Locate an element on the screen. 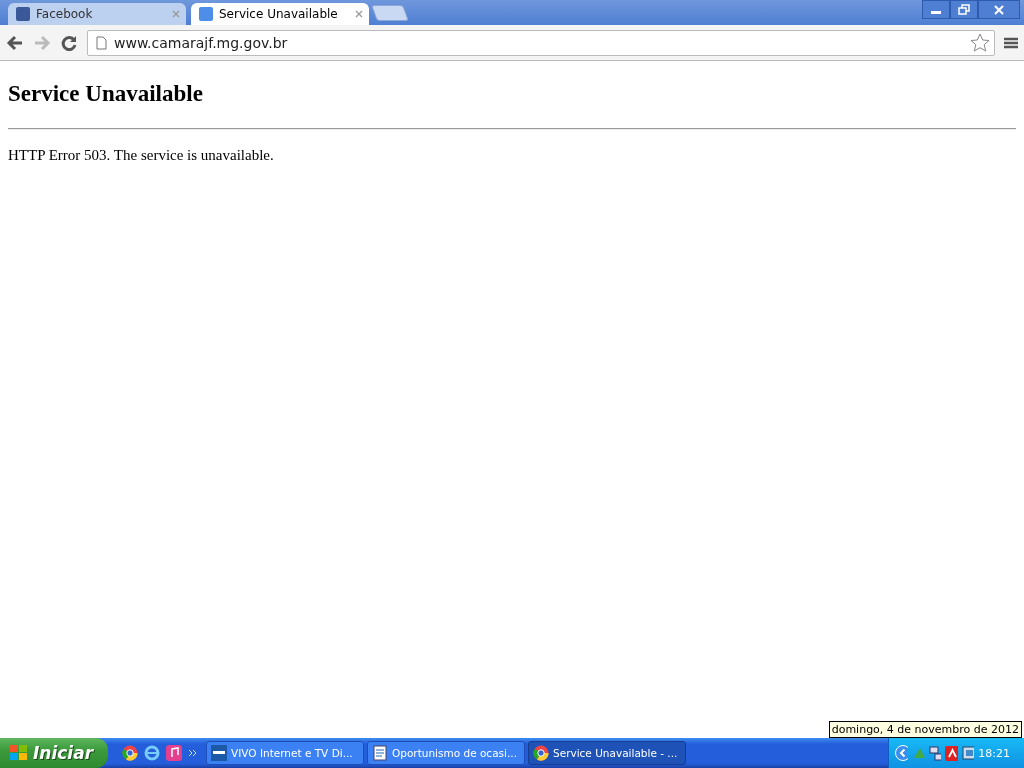  address-bar: www.camarajf.mg.gov.br is located at coordinates (541, 42).